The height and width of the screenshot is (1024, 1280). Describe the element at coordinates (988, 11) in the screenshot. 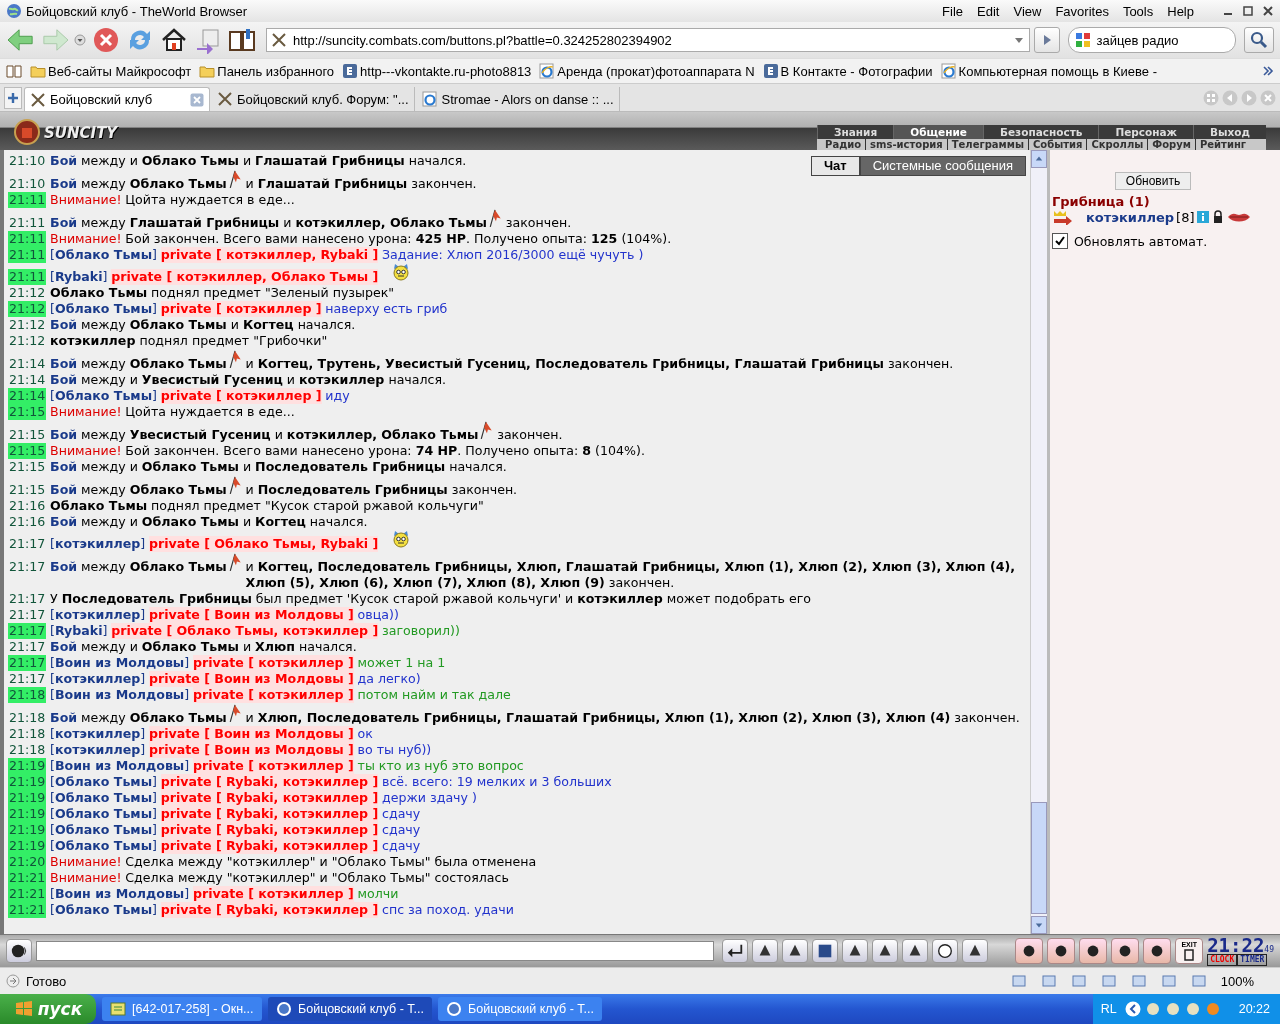

I see `menu-item: Edit` at that location.